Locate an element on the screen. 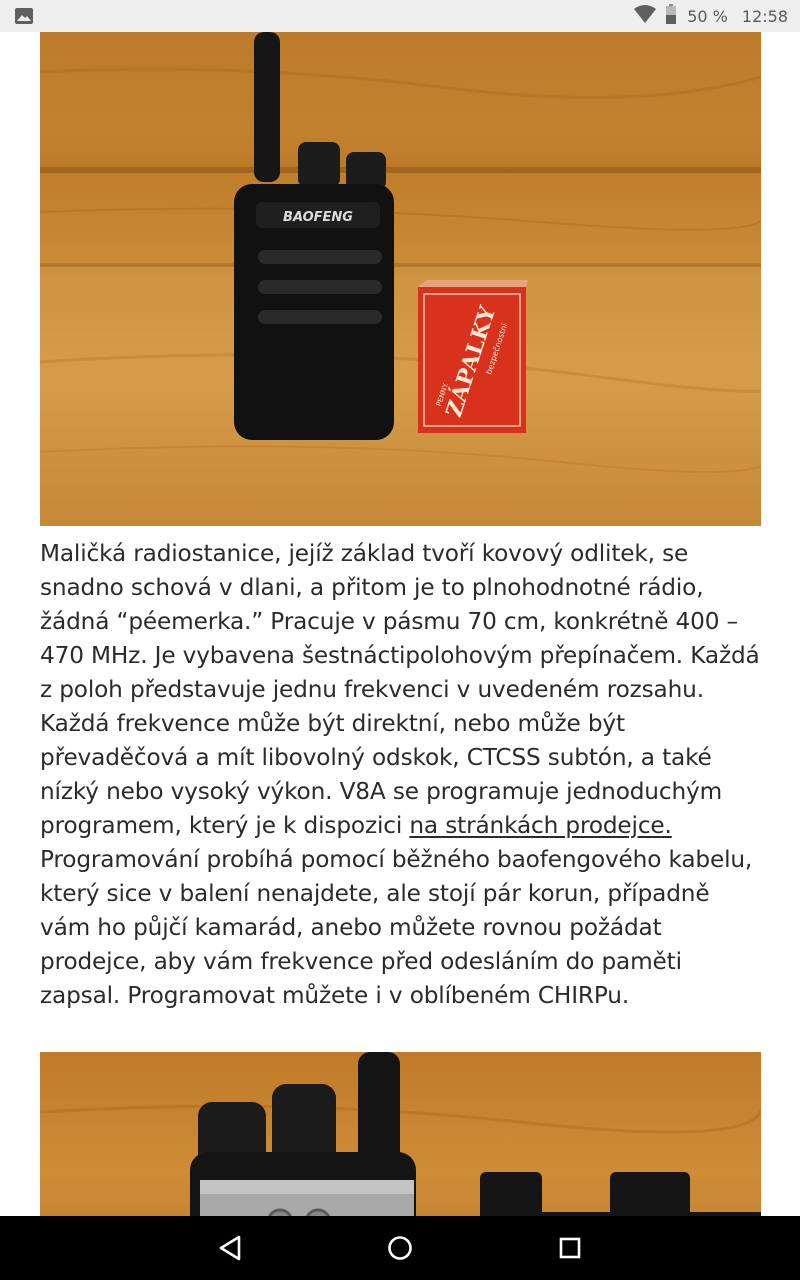 The height and width of the screenshot is (1280, 800). radio-closeup-drawing is located at coordinates (400, 1134).